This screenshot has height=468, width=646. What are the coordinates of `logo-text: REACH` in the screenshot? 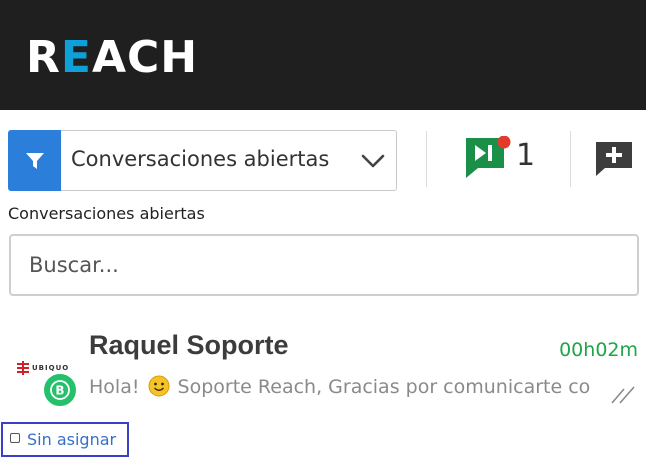 It's located at (112, 57).